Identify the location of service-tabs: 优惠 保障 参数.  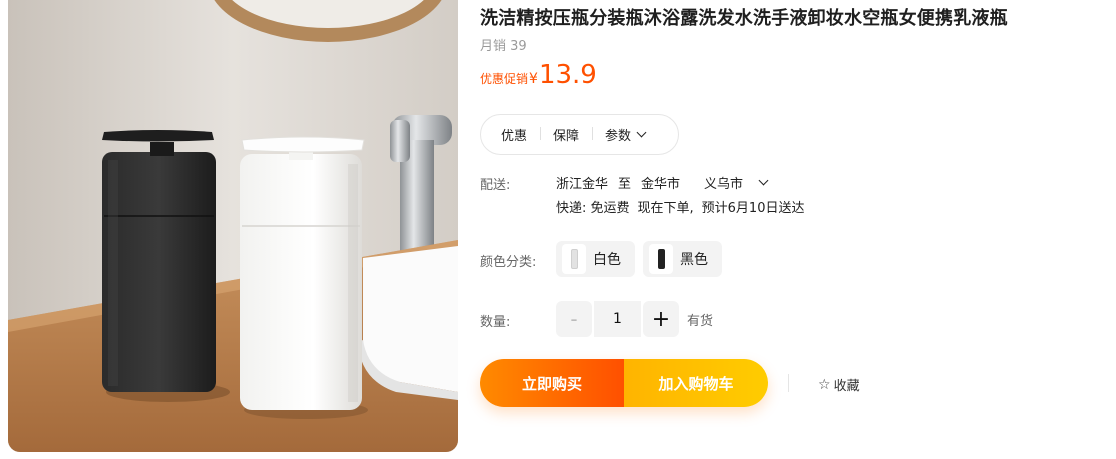
(580, 134).